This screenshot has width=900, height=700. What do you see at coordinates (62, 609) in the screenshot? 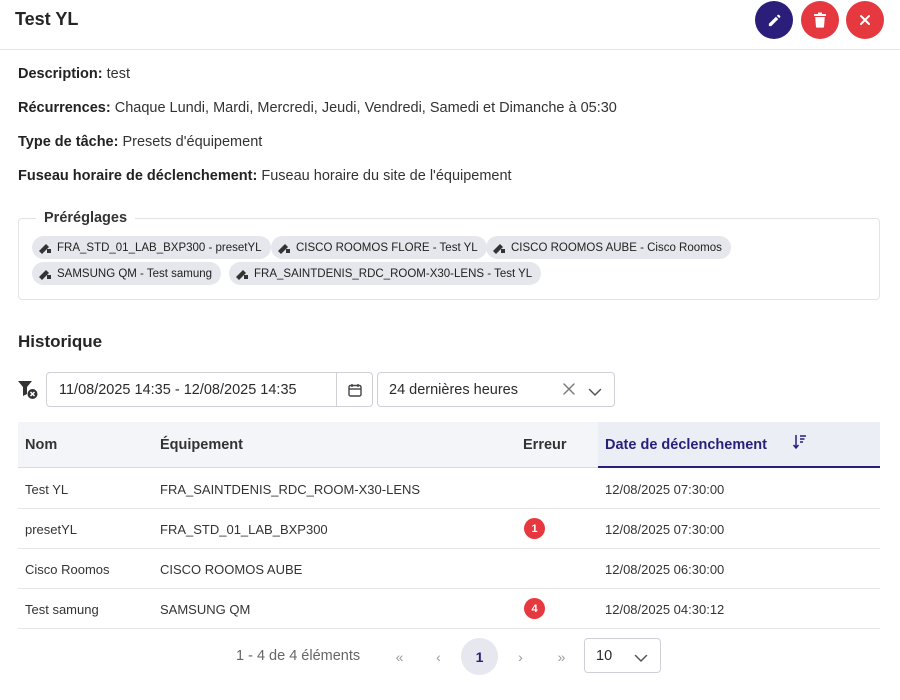
I see `row-name: Test samung` at bounding box center [62, 609].